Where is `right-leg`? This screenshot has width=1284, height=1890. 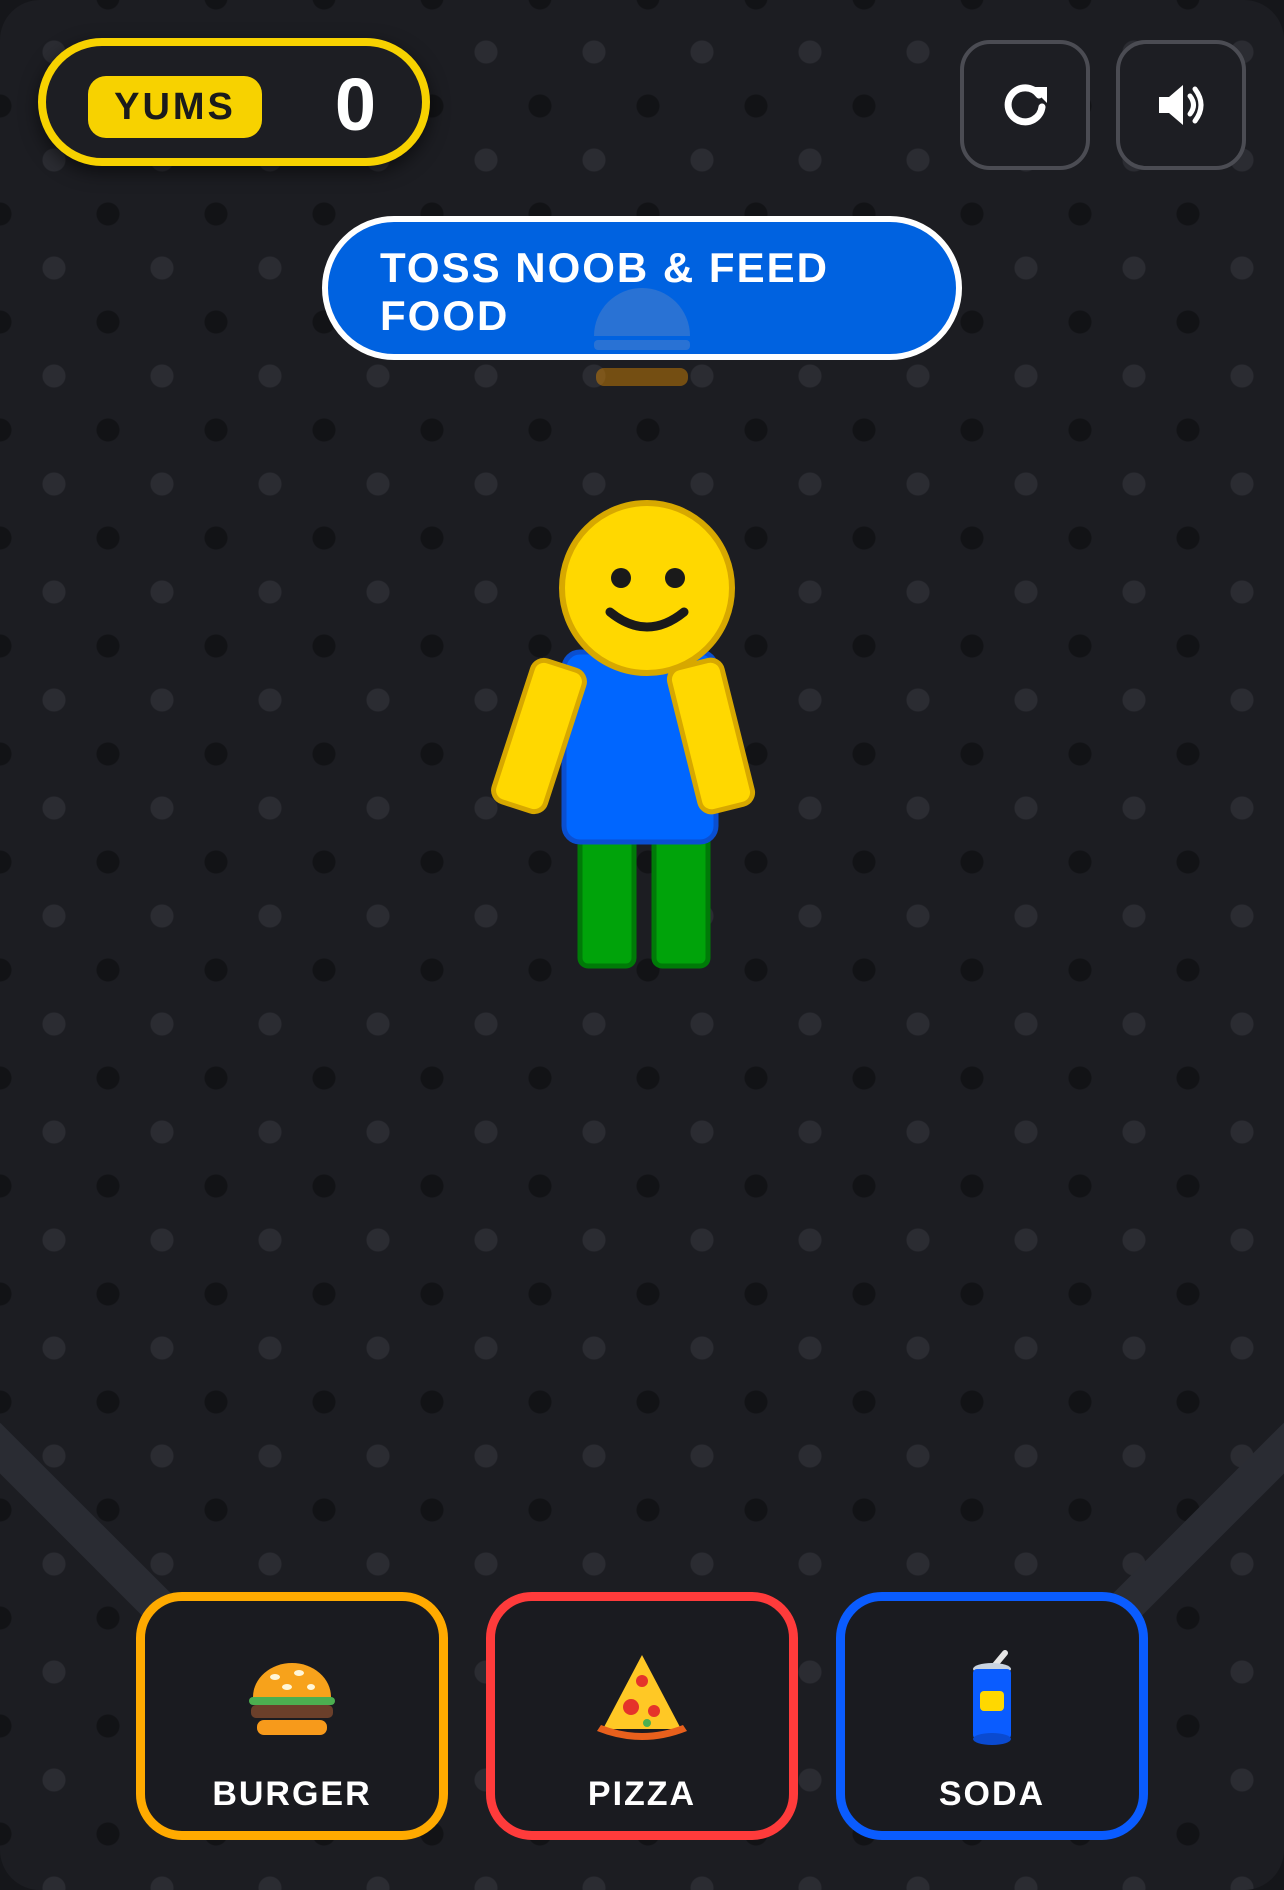
right-leg is located at coordinates (681, 896).